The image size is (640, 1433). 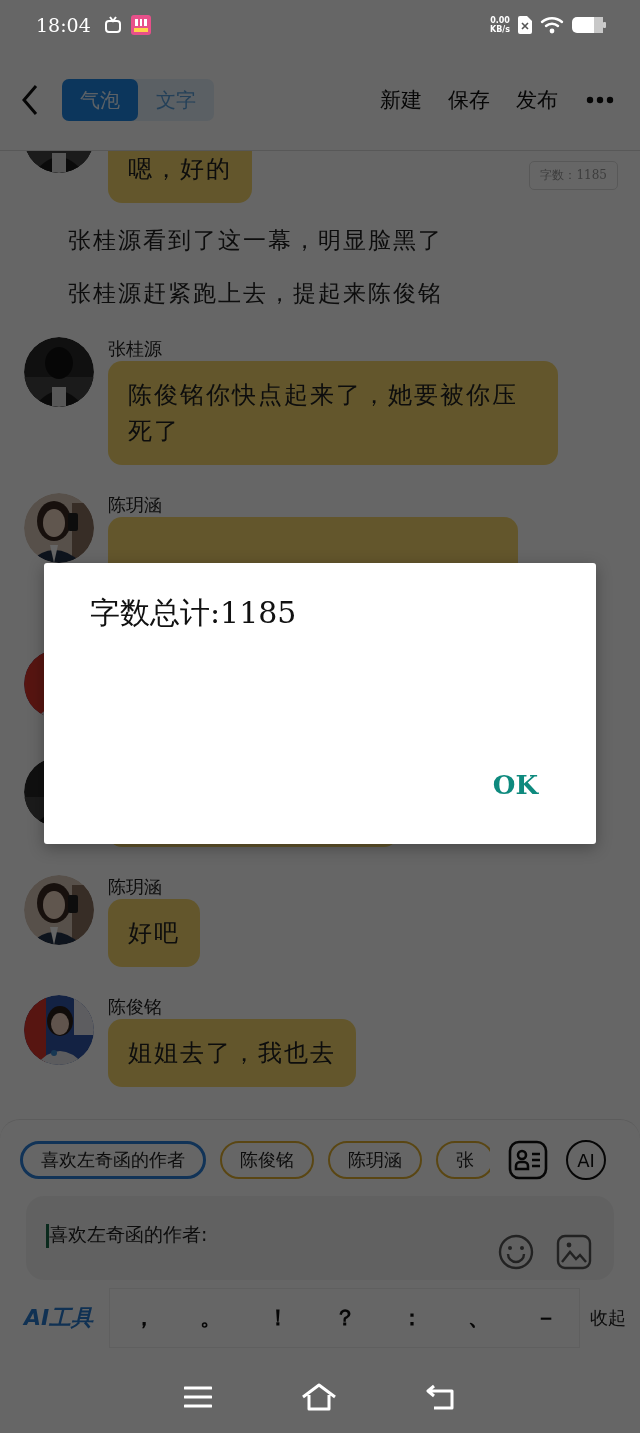 What do you see at coordinates (600, 100) in the screenshot?
I see `more-icon` at bounding box center [600, 100].